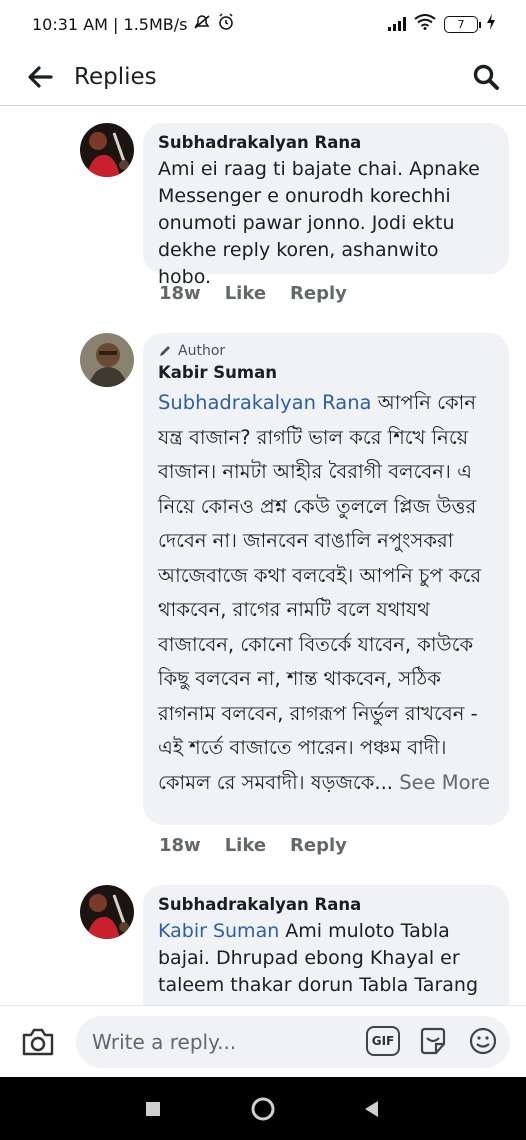 Image resolution: width=526 pixels, height=1140 pixels. I want to click on search-icon, so click(486, 77).